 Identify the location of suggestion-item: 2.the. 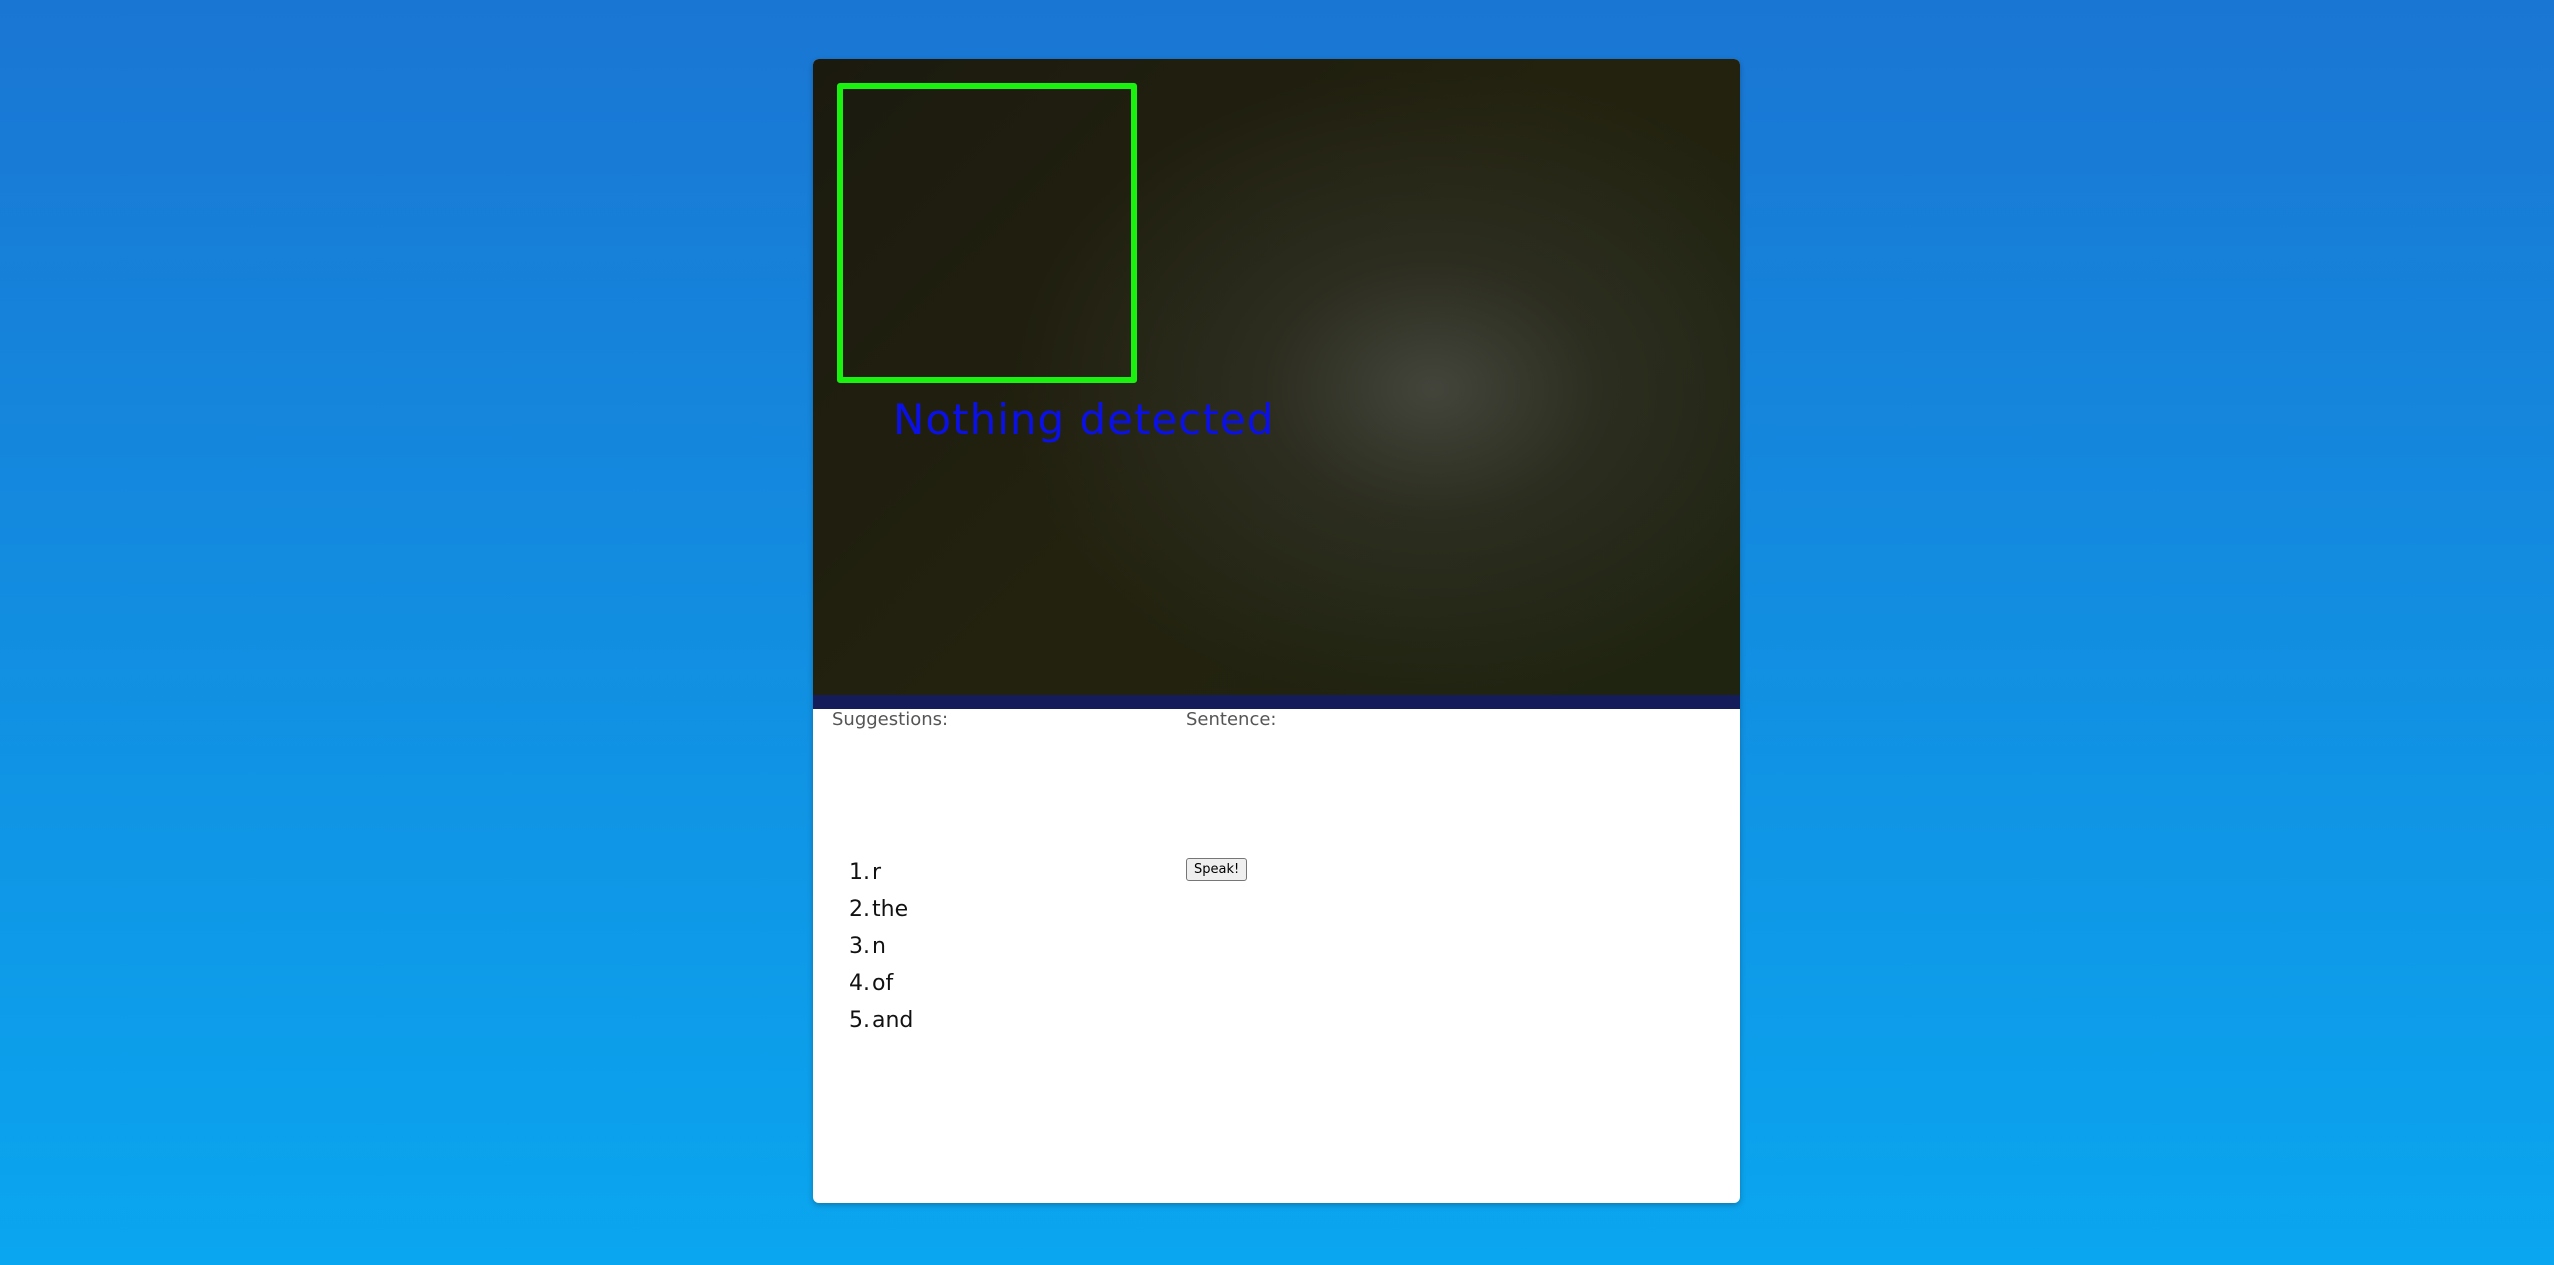
(872, 909).